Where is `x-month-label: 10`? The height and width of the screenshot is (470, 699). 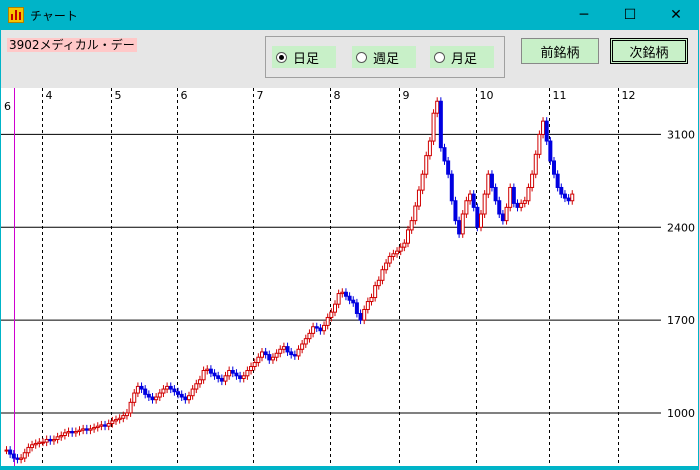
x-month-label: 10 is located at coordinates (487, 95).